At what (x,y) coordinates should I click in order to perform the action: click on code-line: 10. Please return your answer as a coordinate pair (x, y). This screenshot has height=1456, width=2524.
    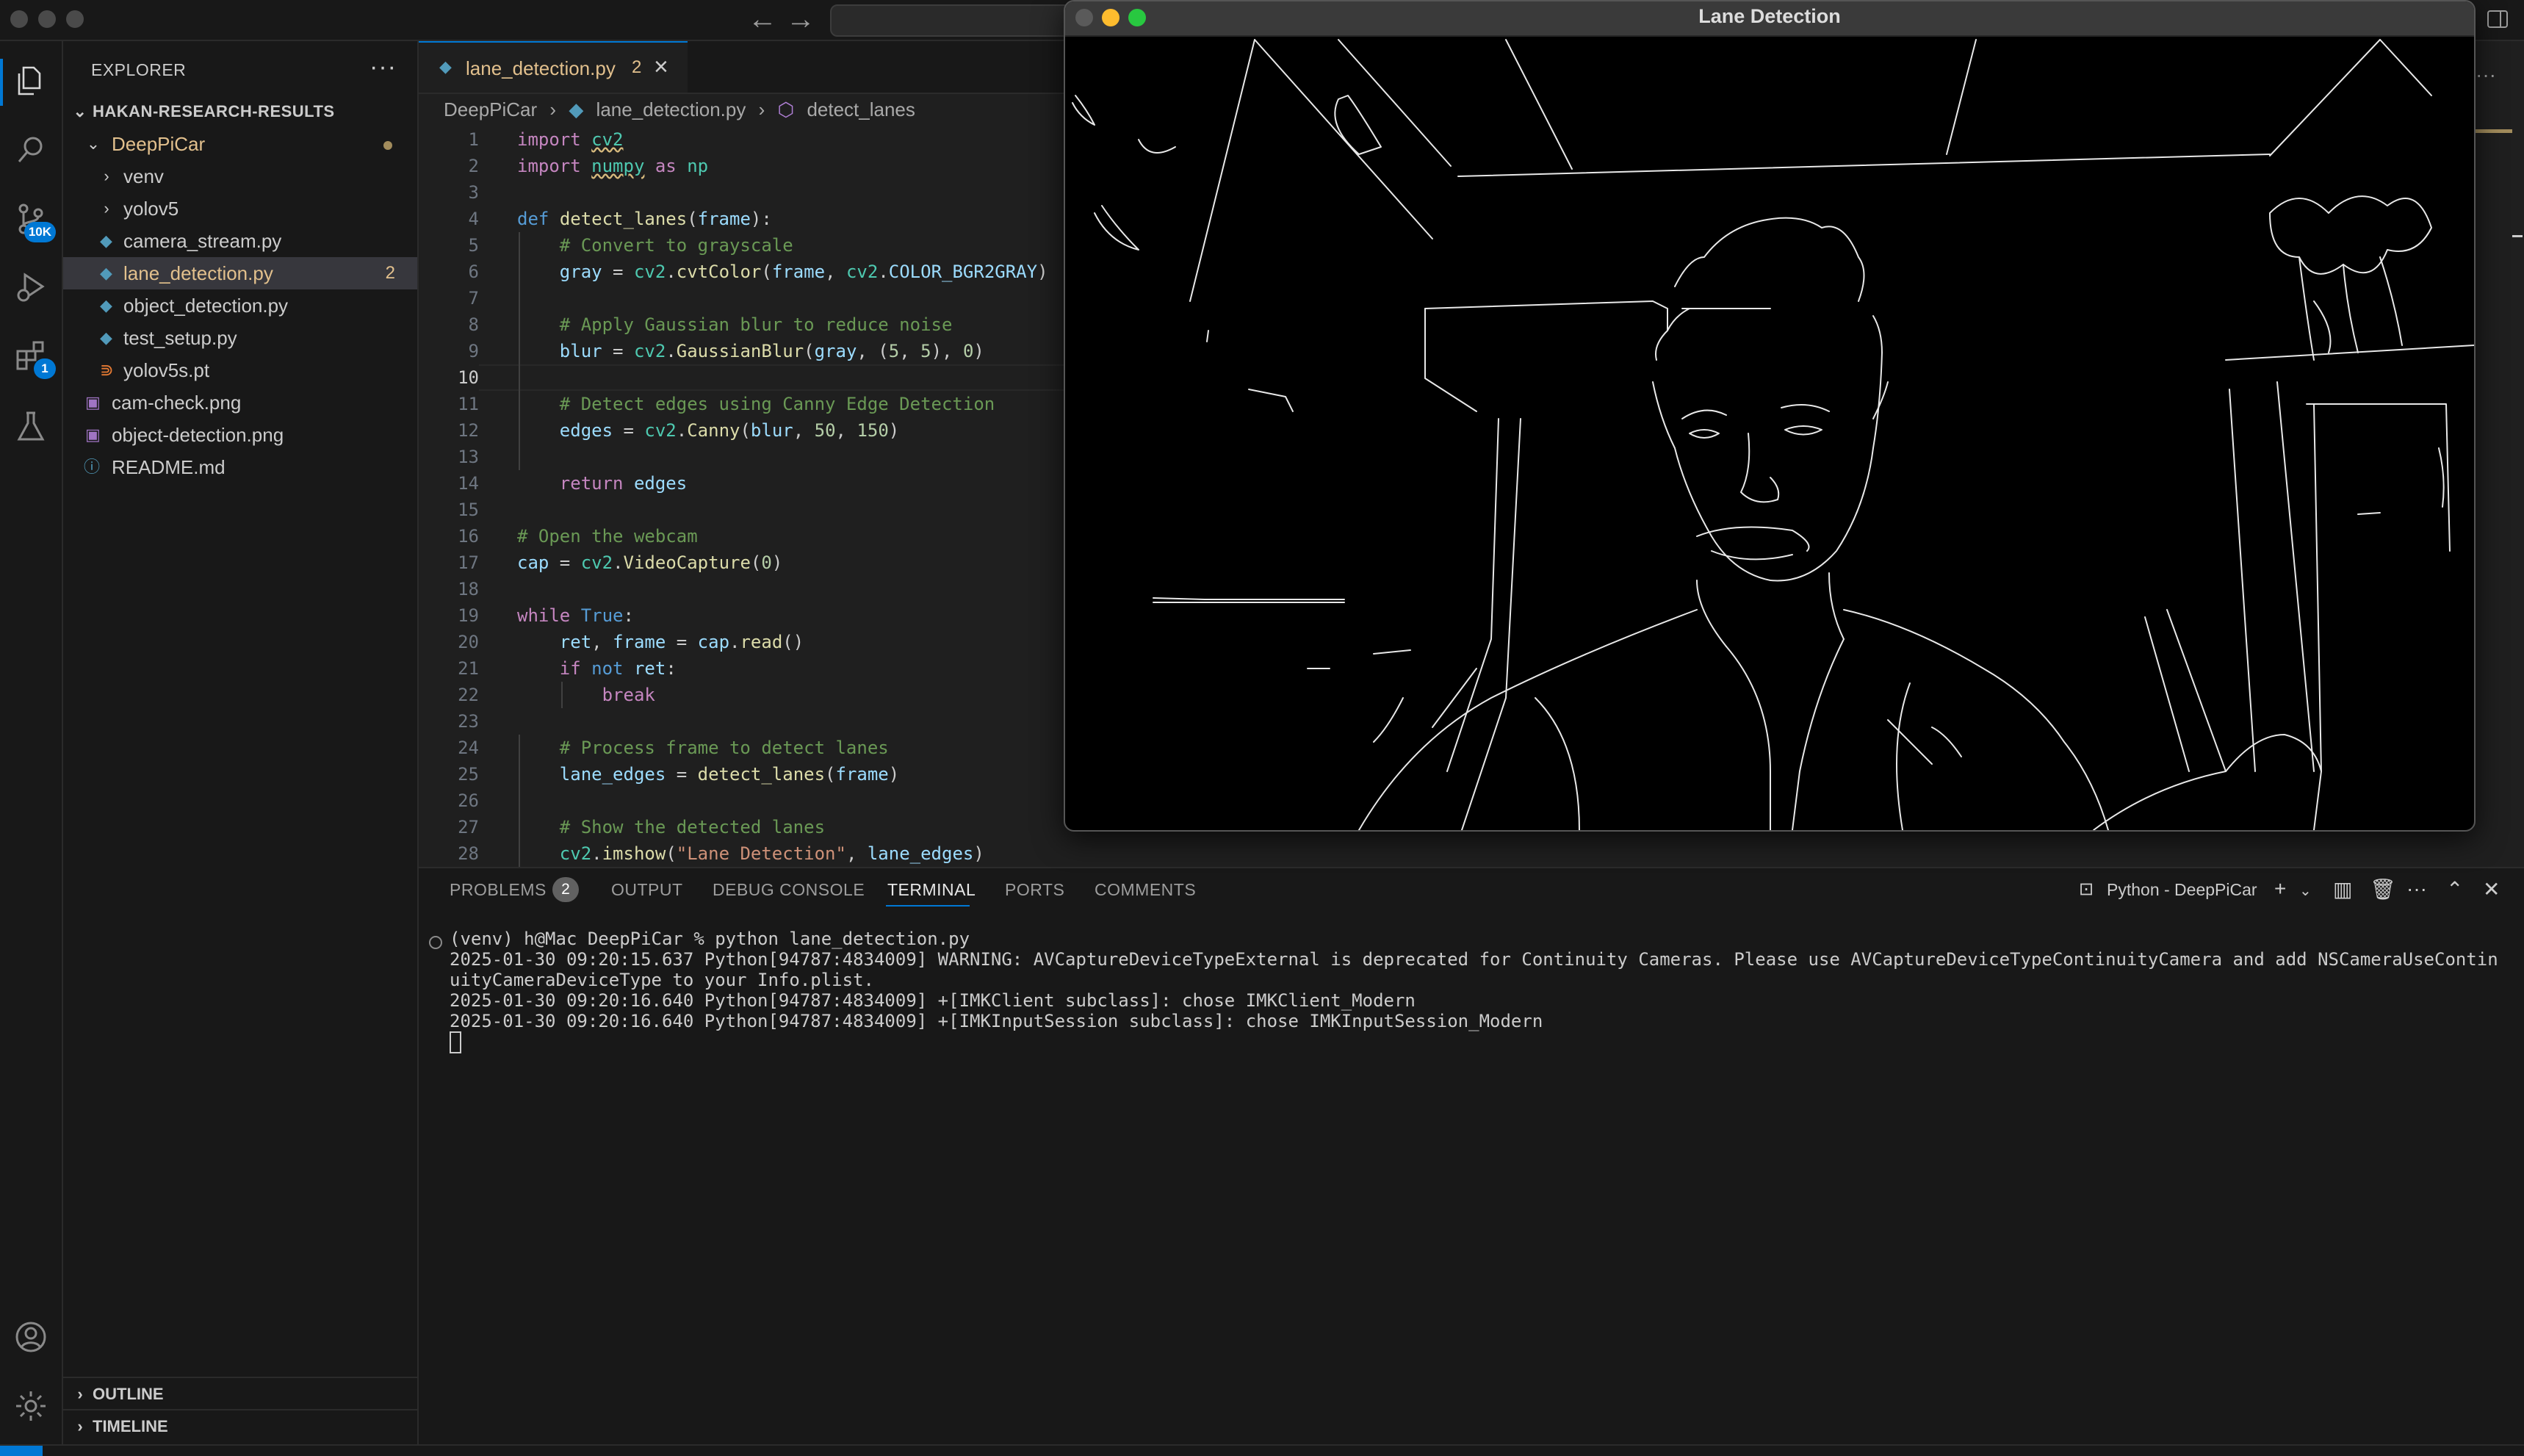
    Looking at the image, I should click on (742, 377).